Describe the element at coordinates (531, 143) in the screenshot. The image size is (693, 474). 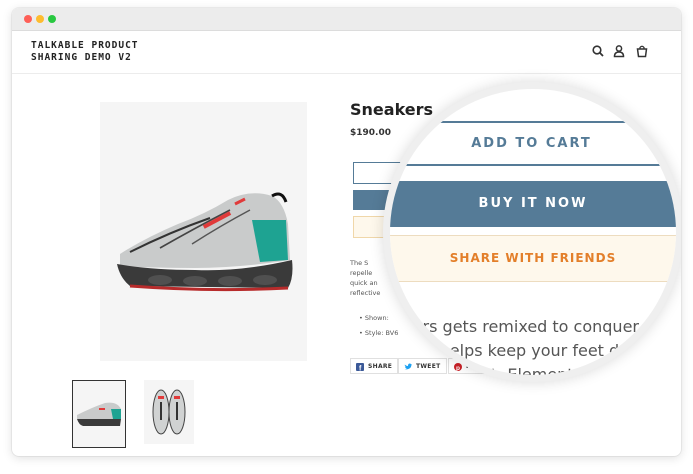
I see `add-to-cart-button: ADD TO CART` at that location.